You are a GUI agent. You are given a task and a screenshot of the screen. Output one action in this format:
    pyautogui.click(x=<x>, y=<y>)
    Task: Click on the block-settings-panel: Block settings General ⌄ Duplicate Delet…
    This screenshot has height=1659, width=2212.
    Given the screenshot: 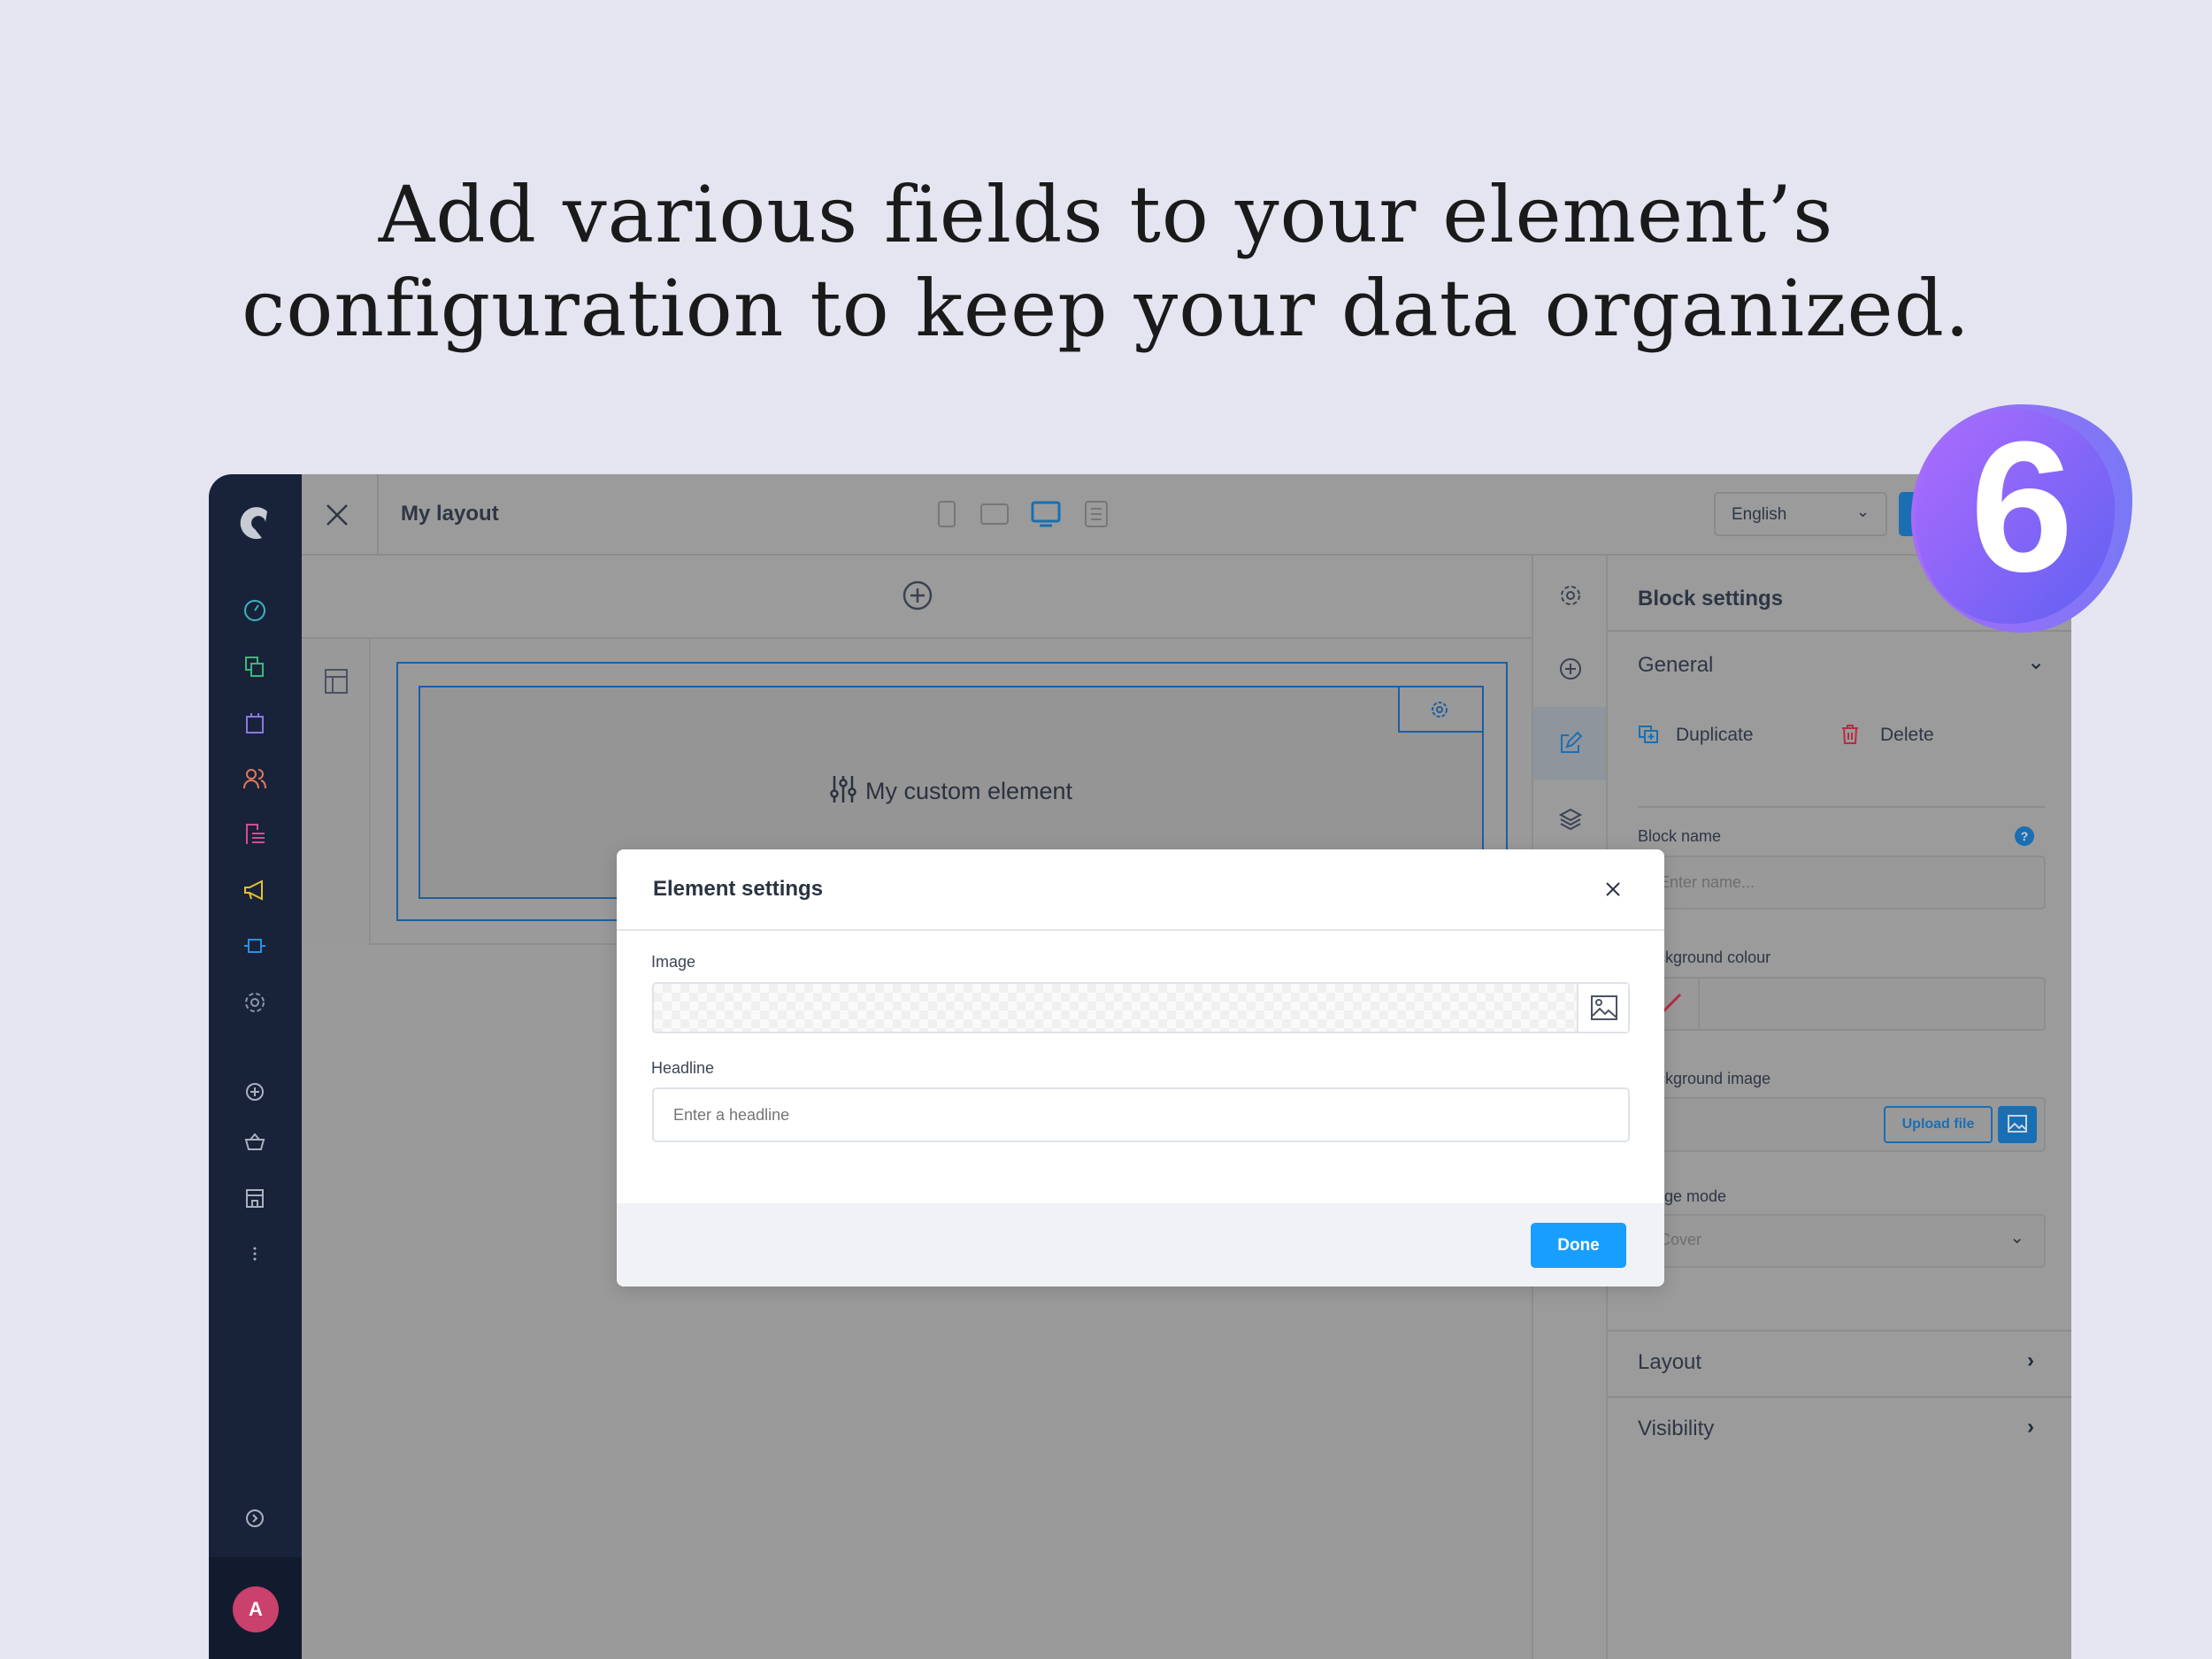 What is the action you would take?
    pyautogui.click(x=1839, y=1108)
    